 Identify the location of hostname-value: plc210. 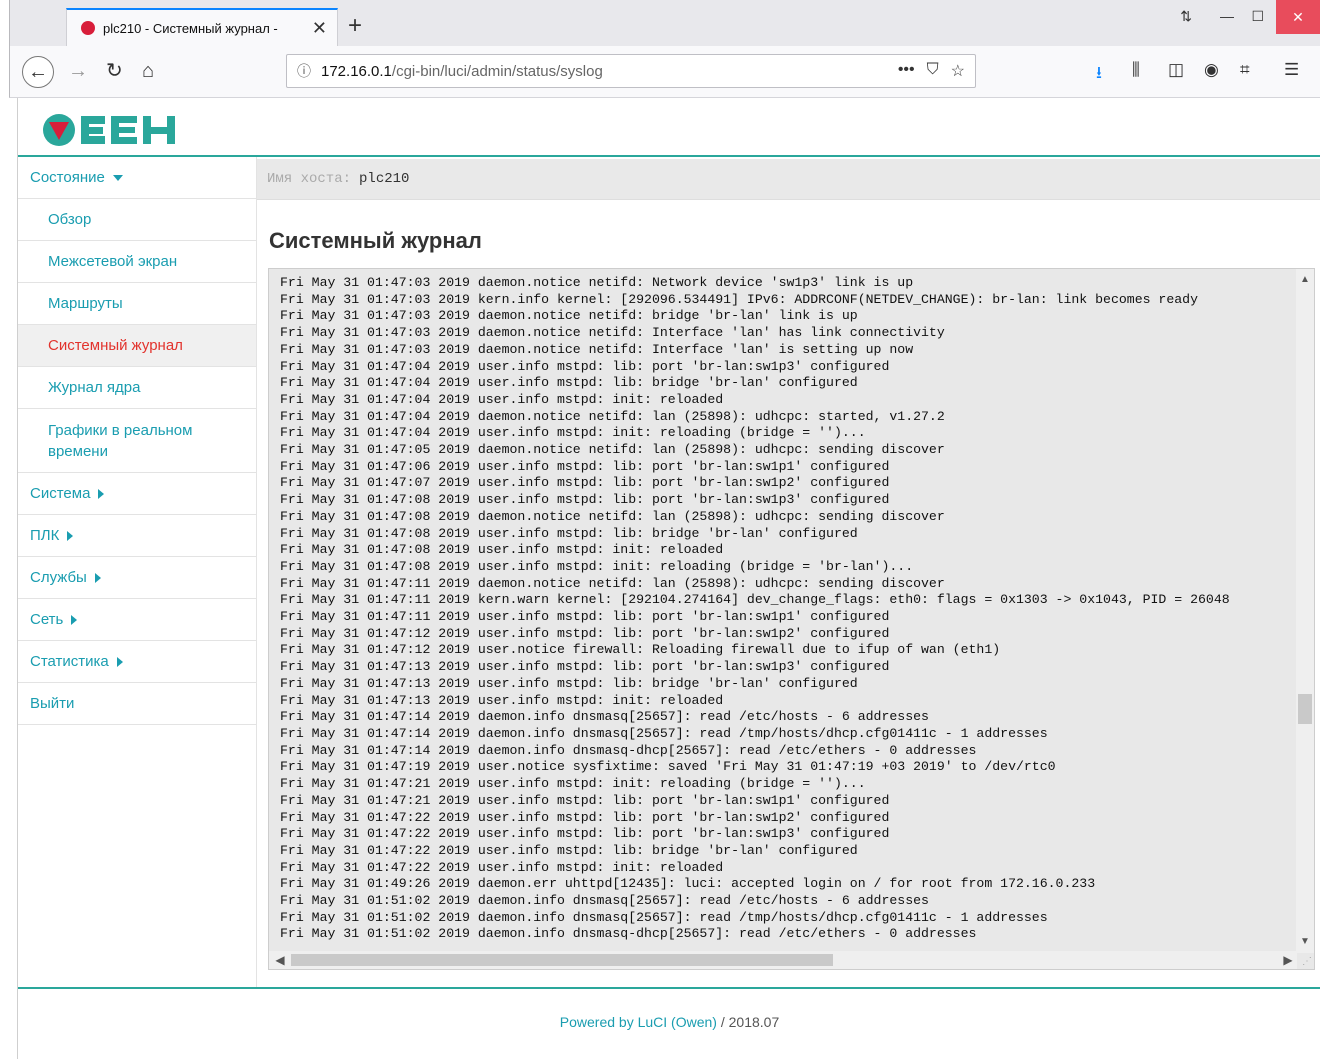
(384, 179).